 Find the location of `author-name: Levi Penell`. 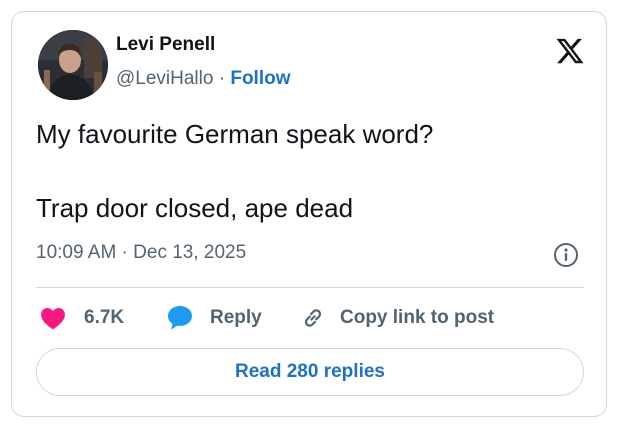

author-name: Levi Penell is located at coordinates (165, 45).